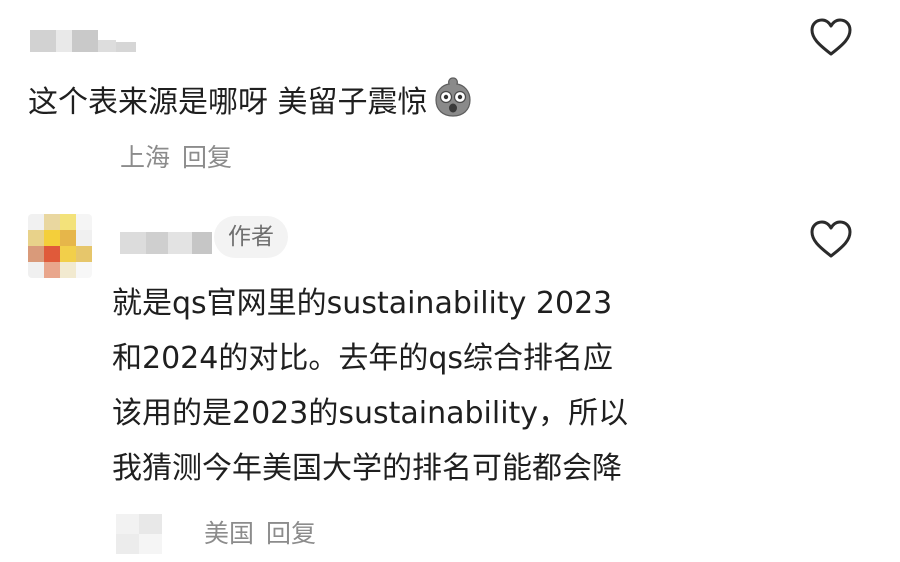 The width and height of the screenshot is (900, 562). I want to click on redacted-patch, so click(139, 534).